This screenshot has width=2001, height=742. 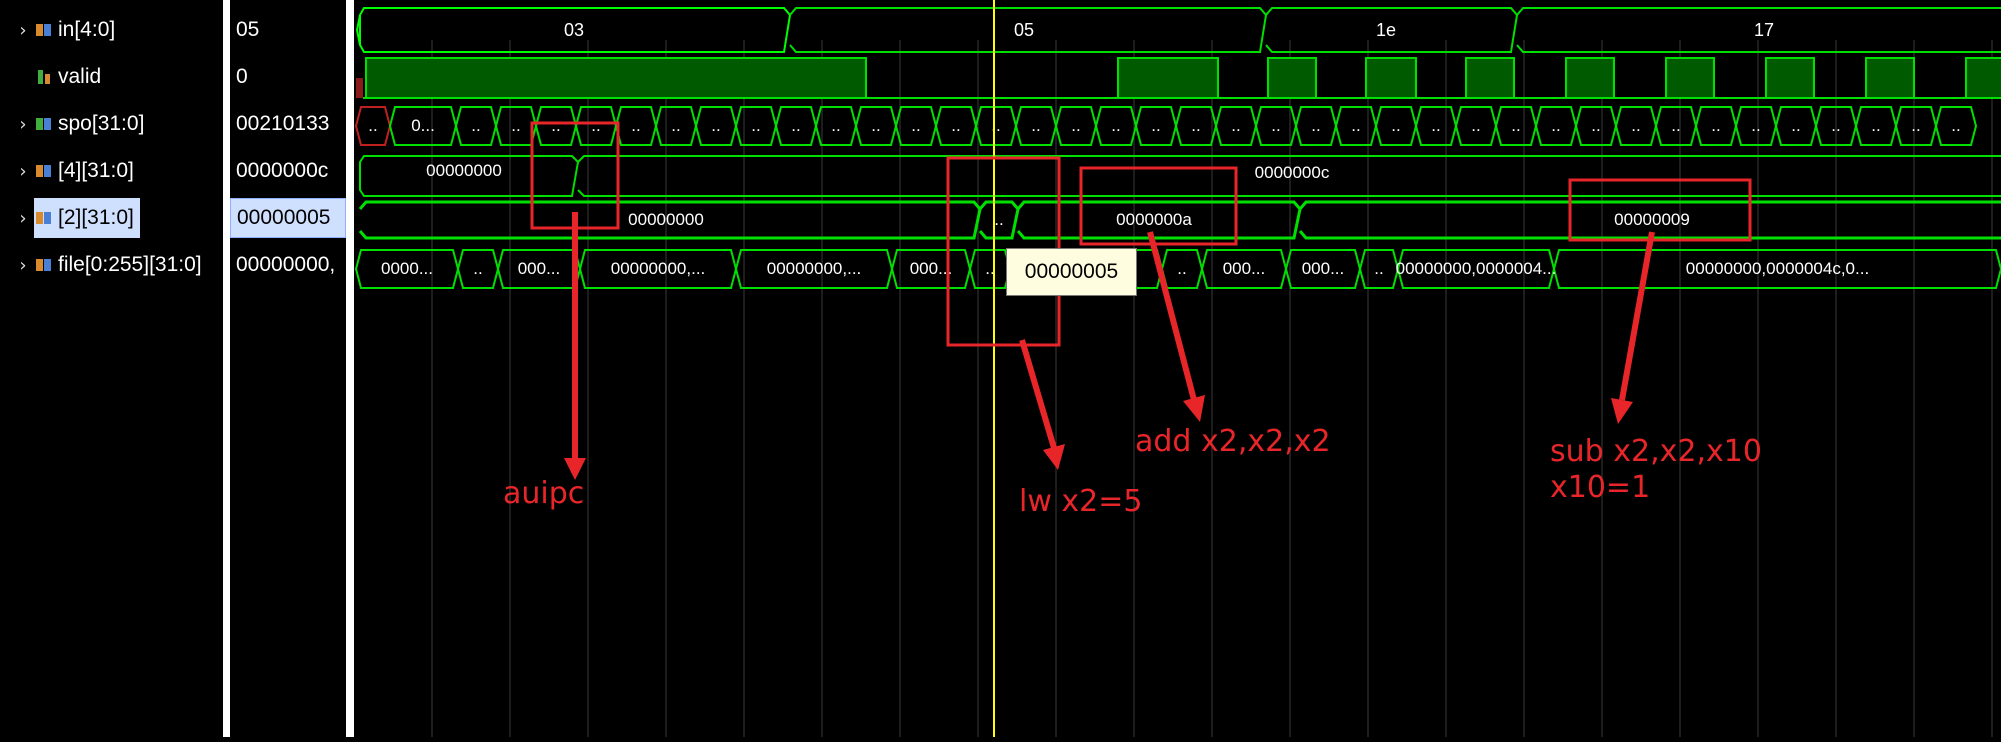 What do you see at coordinates (130, 264) in the screenshot?
I see `signal-name: file[0:255][31:0]` at bounding box center [130, 264].